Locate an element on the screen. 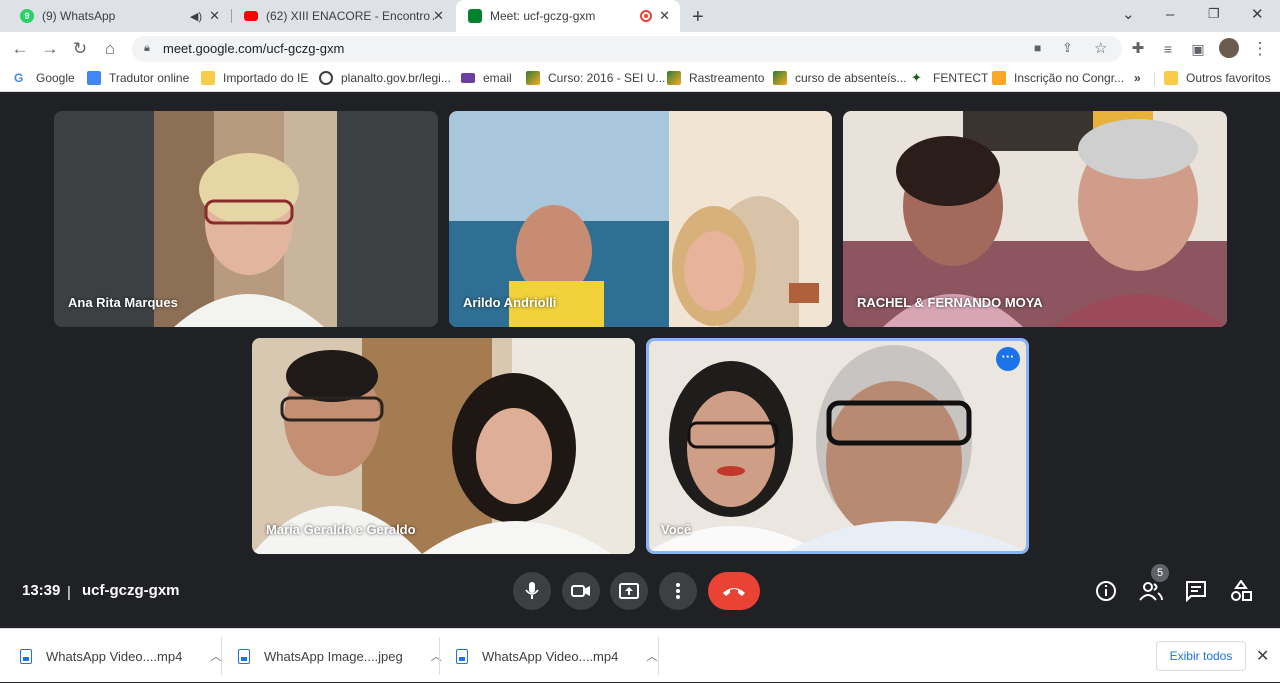  close-shelf-icon: ✕ is located at coordinates (1262, 656).